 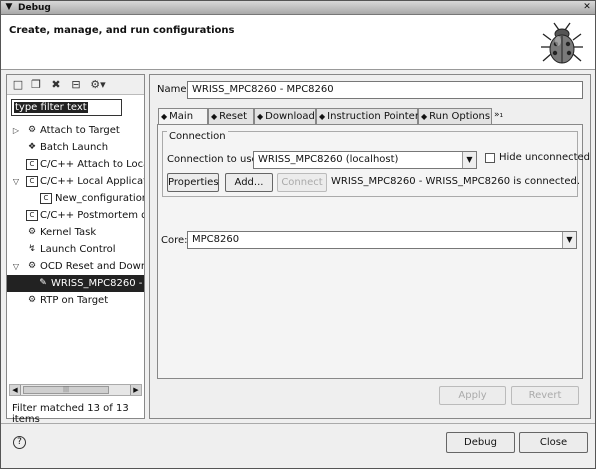 I want to click on tree-item-ocd-reset-download: ▽ ⚙ OCD Reset and Downl, so click(x=75, y=266).